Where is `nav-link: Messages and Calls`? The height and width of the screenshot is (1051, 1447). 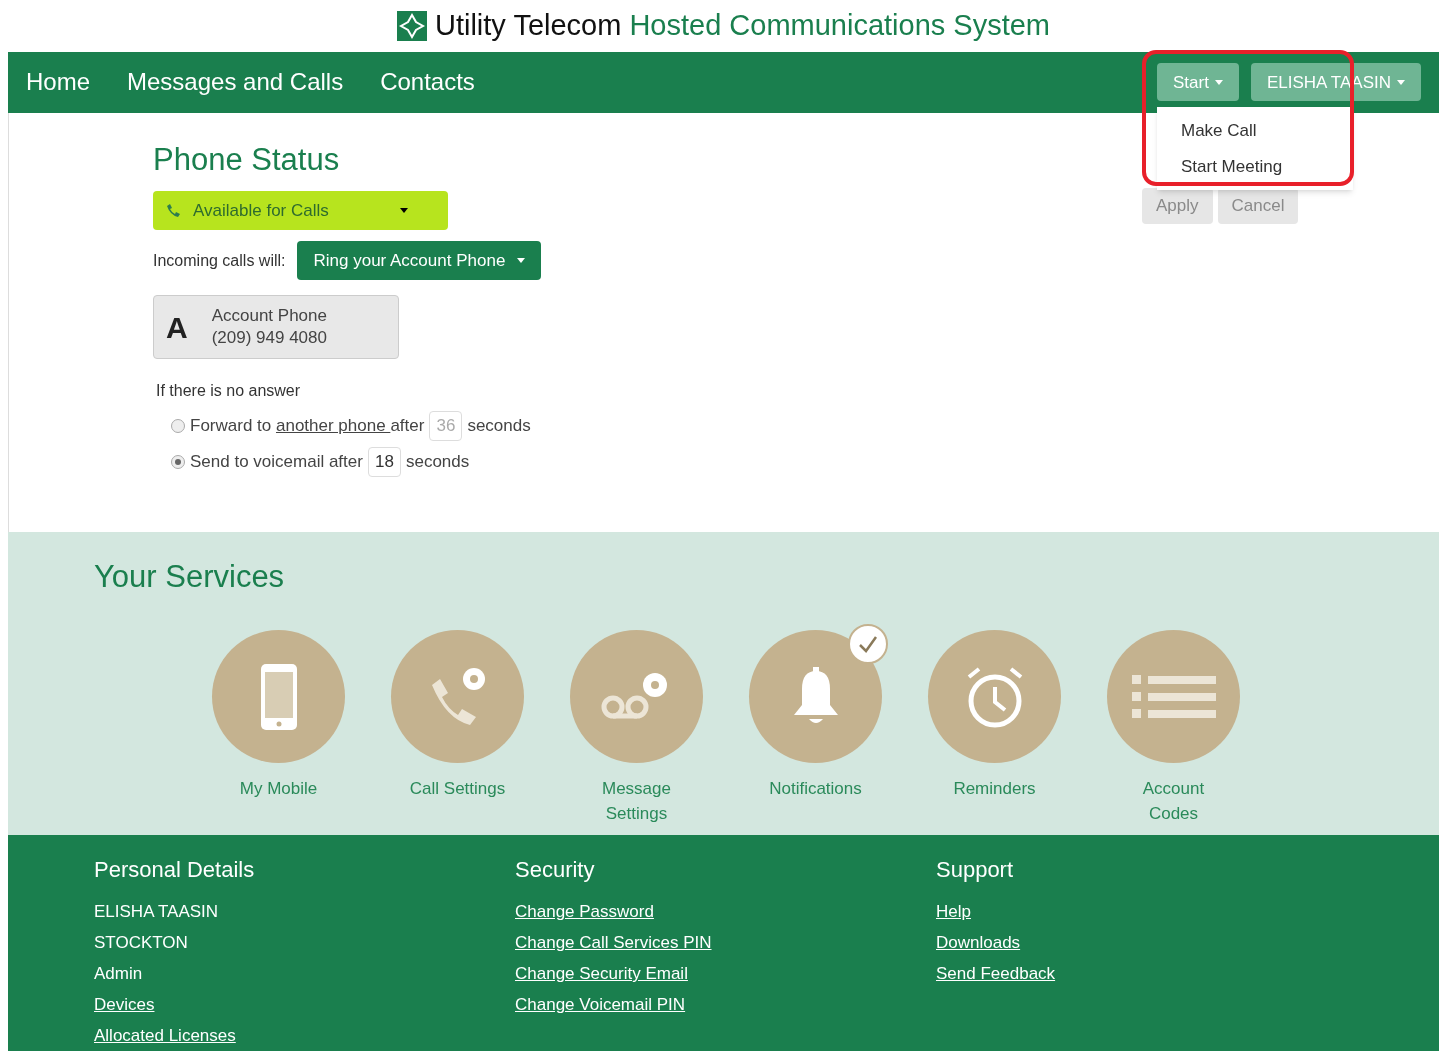 nav-link: Messages and Calls is located at coordinates (235, 82).